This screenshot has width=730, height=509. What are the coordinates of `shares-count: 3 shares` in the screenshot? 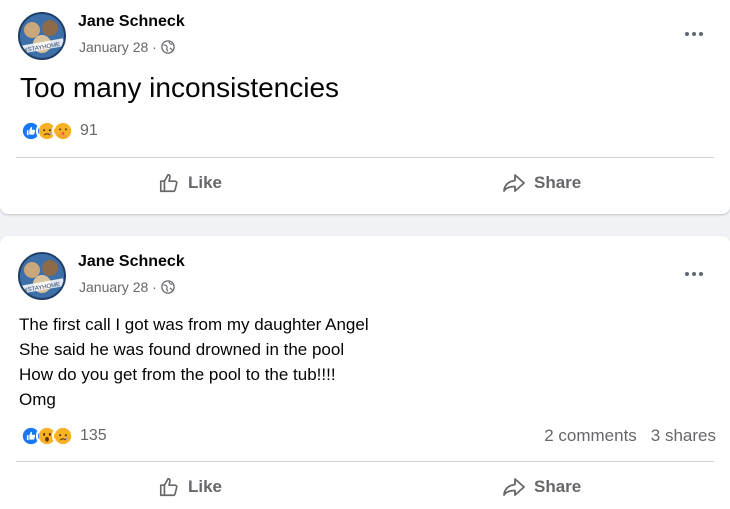 It's located at (683, 436).